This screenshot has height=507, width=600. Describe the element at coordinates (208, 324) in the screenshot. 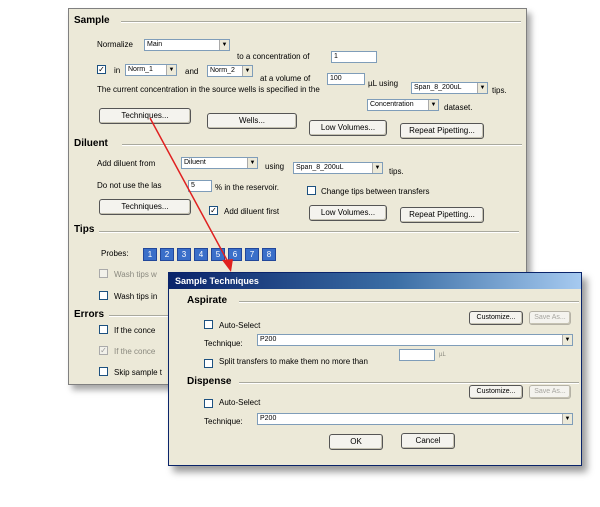

I see `aspirate-auto-select-checkbox` at that location.